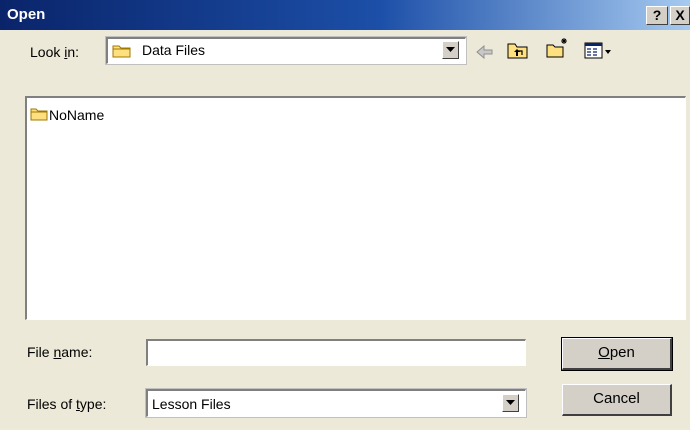  I want to click on files-of-type-value: Lesson Files, so click(191, 404).